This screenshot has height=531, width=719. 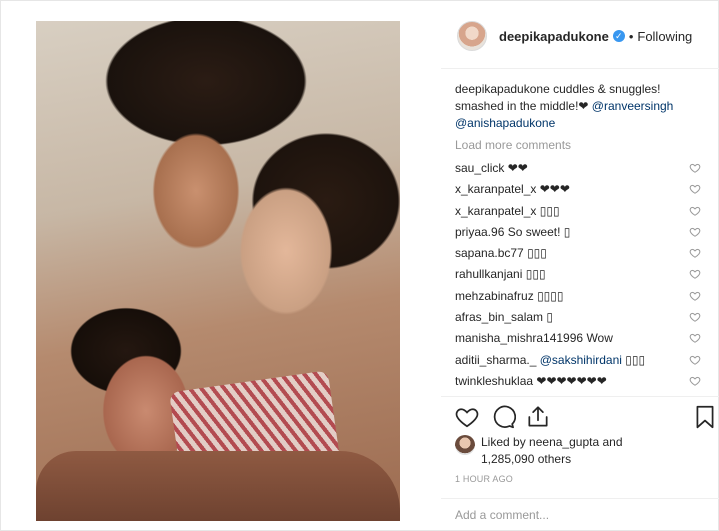 What do you see at coordinates (472, 36) in the screenshot?
I see `avatar` at bounding box center [472, 36].